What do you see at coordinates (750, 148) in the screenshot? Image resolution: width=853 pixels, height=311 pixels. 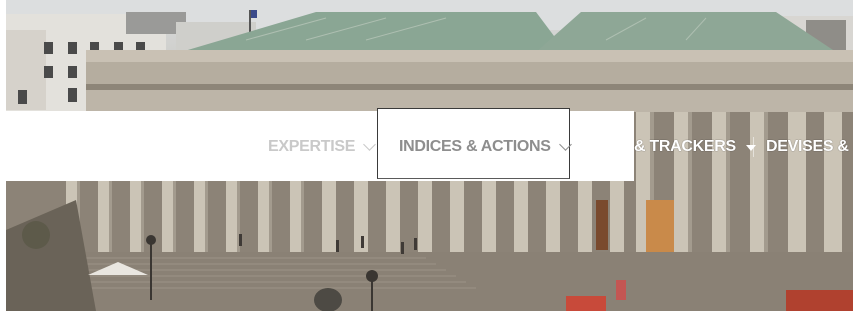 I see `caret-down-icon` at bounding box center [750, 148].